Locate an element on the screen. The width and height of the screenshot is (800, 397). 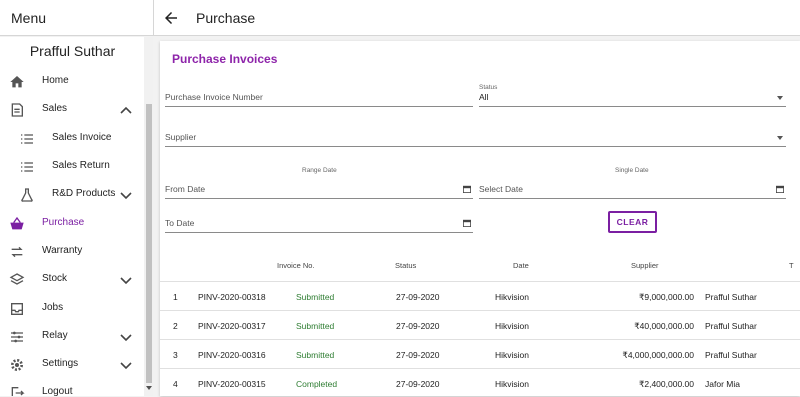
column-header-invoice: Invoice No. is located at coordinates (296, 265).